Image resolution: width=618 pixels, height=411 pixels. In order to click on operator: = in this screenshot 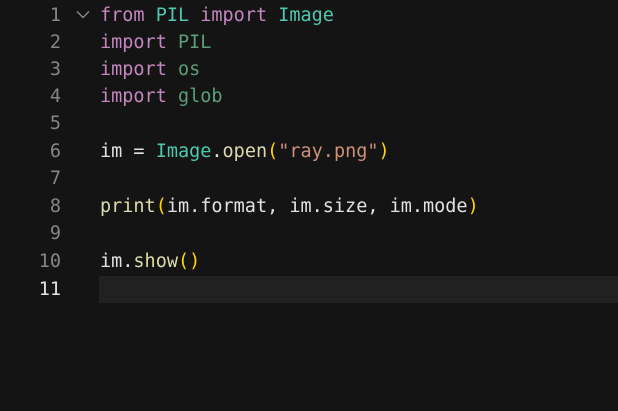, I will do `click(139, 151)`.